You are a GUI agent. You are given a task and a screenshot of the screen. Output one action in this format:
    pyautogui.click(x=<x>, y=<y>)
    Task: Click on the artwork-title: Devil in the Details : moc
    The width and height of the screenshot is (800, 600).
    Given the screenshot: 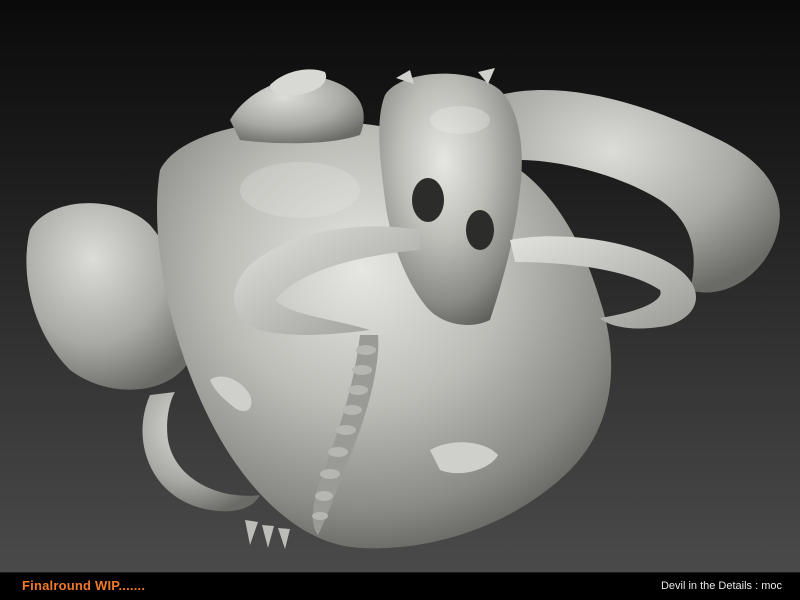 What is the action you would take?
    pyautogui.click(x=721, y=586)
    